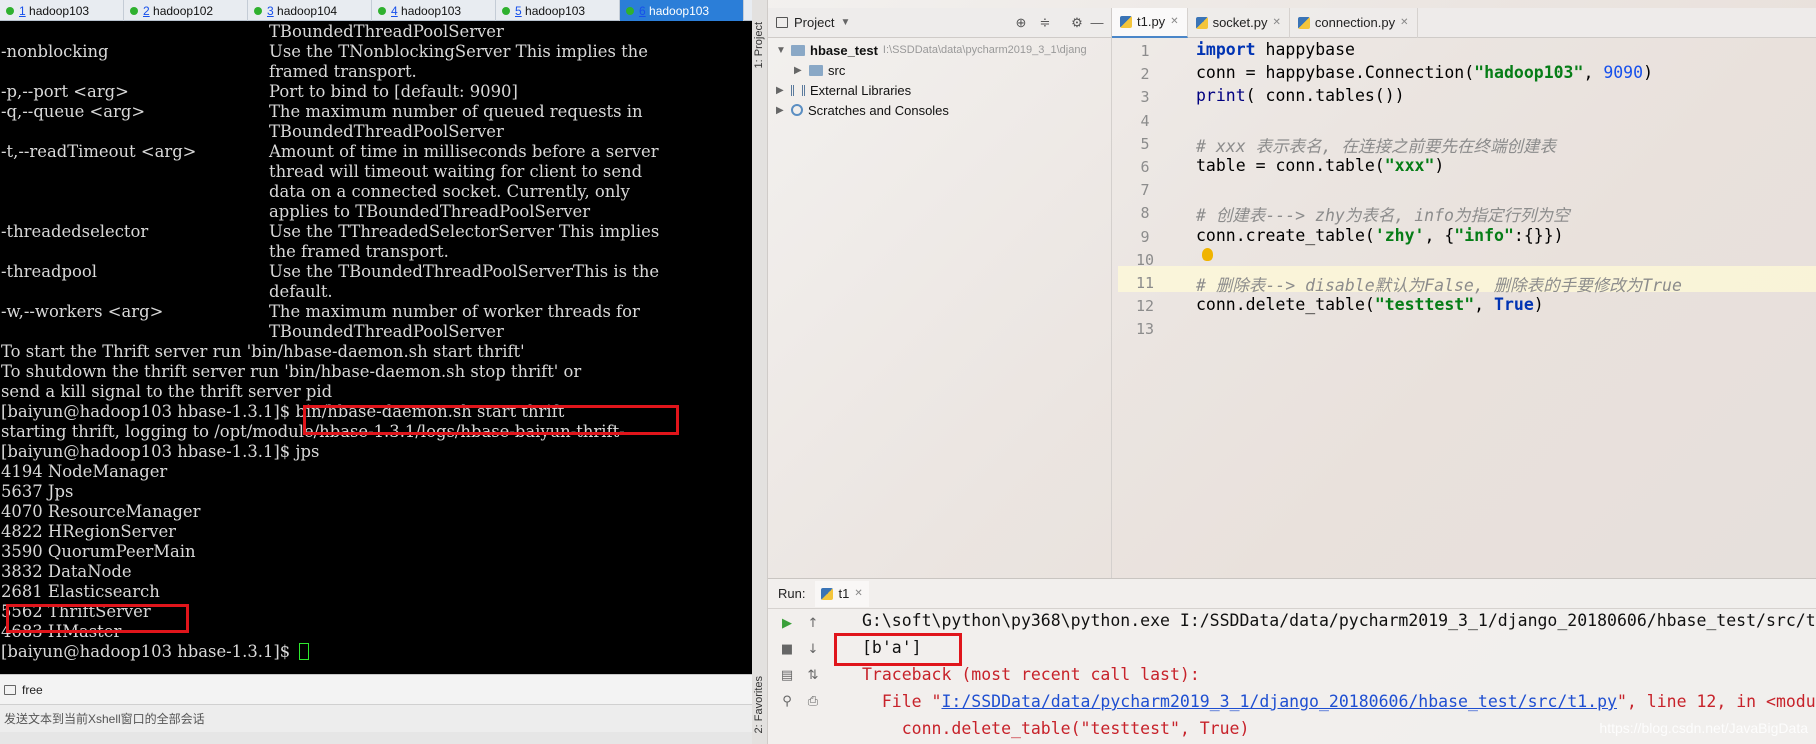  I want to click on code-token: # 删除表--> disable默认为False, 删除表的手要修改为True, so click(1439, 285).